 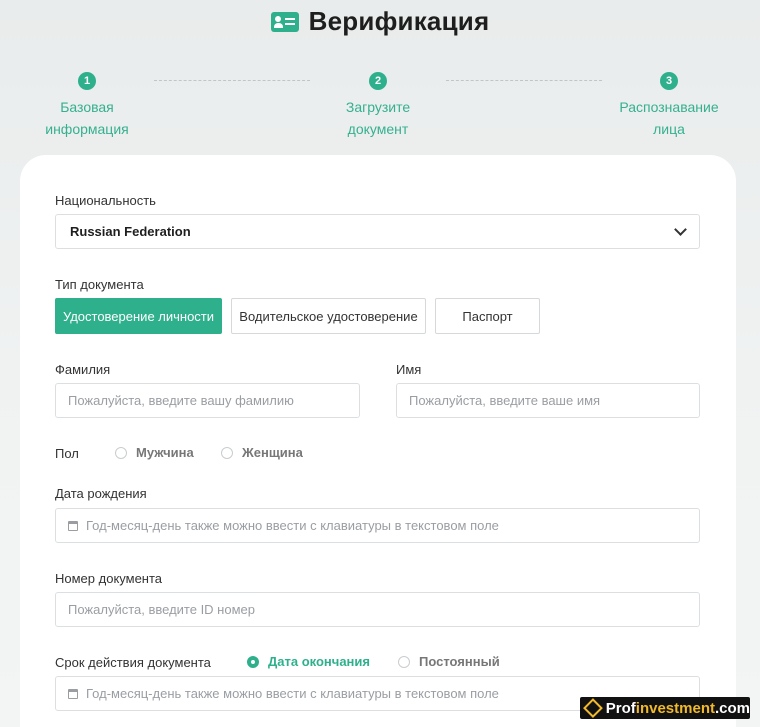 What do you see at coordinates (133, 662) in the screenshot?
I see `validity-label: Срок действия документа` at bounding box center [133, 662].